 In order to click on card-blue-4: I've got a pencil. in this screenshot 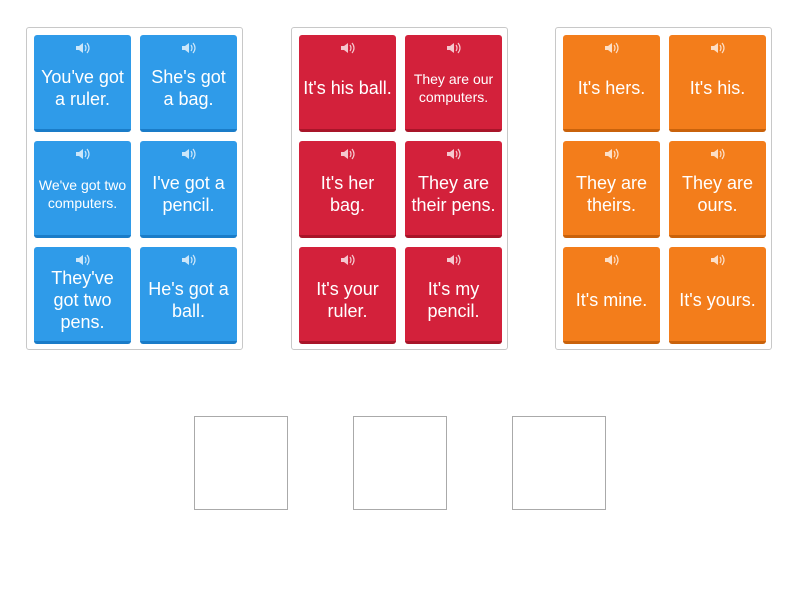, I will do `click(188, 189)`.